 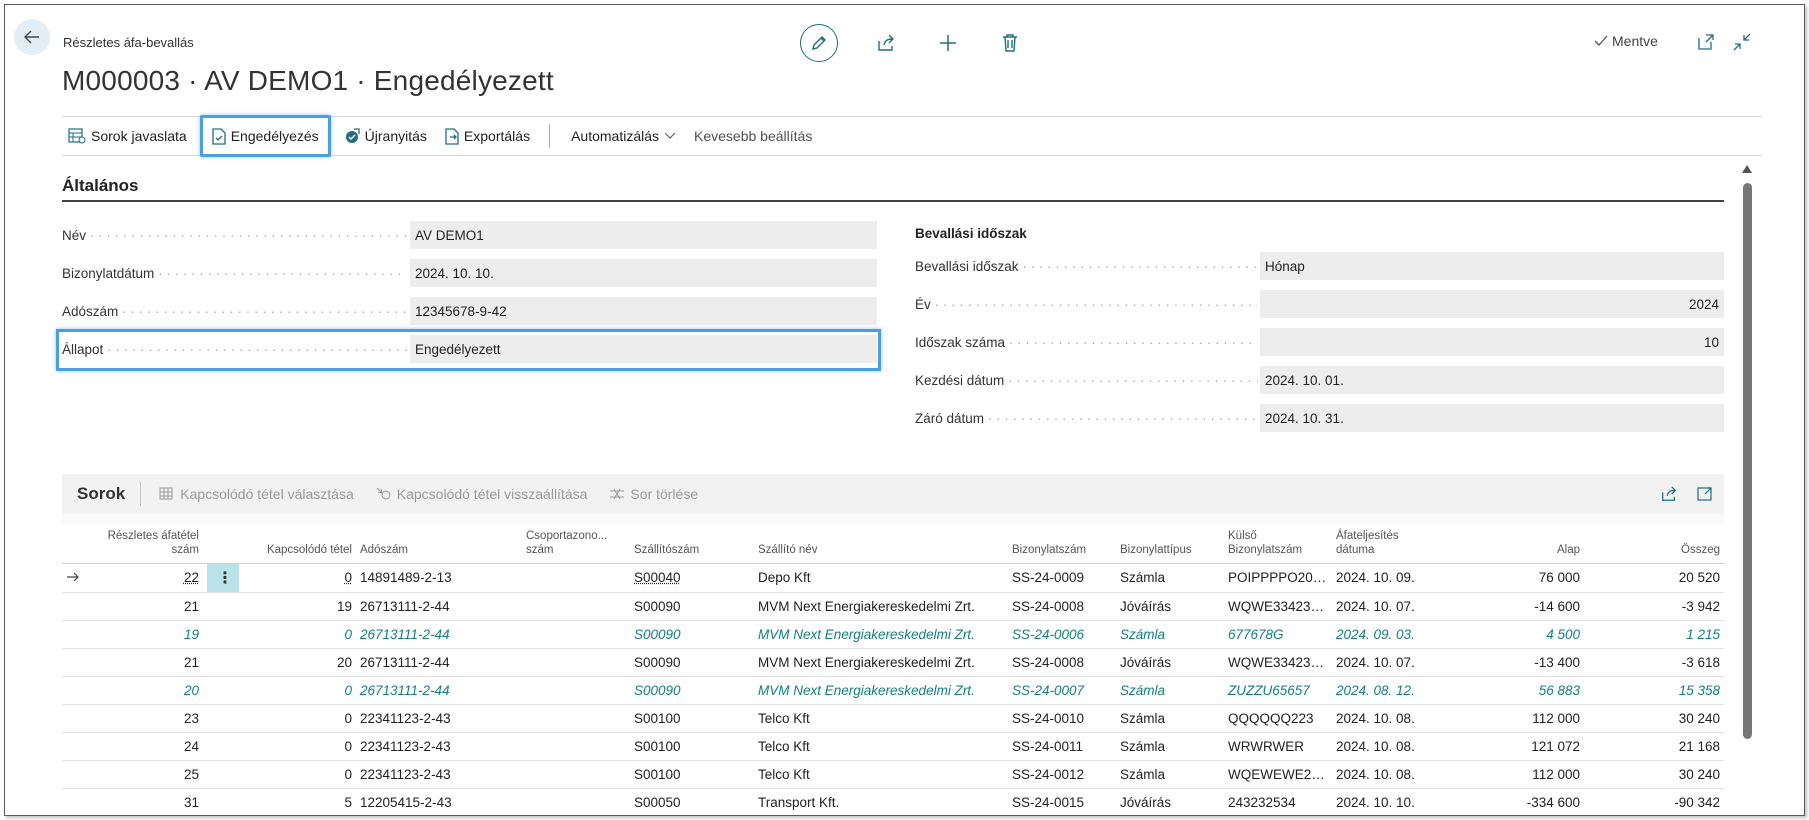 What do you see at coordinates (1747, 461) in the screenshot?
I see `scroll-thumb` at bounding box center [1747, 461].